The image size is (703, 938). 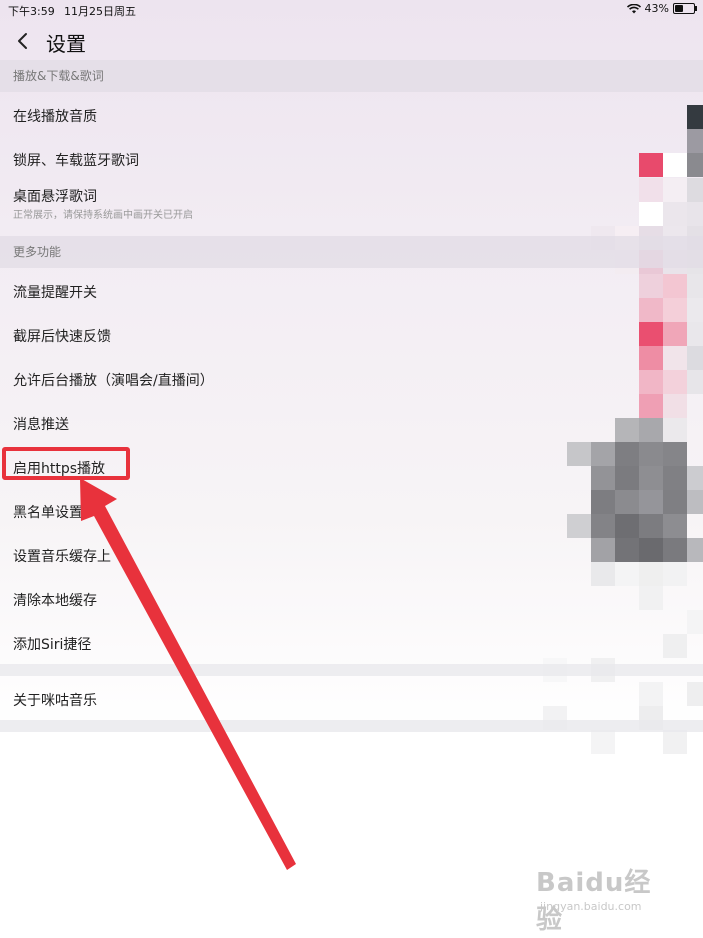 I want to click on red-arrow-icon, so click(x=188, y=674).